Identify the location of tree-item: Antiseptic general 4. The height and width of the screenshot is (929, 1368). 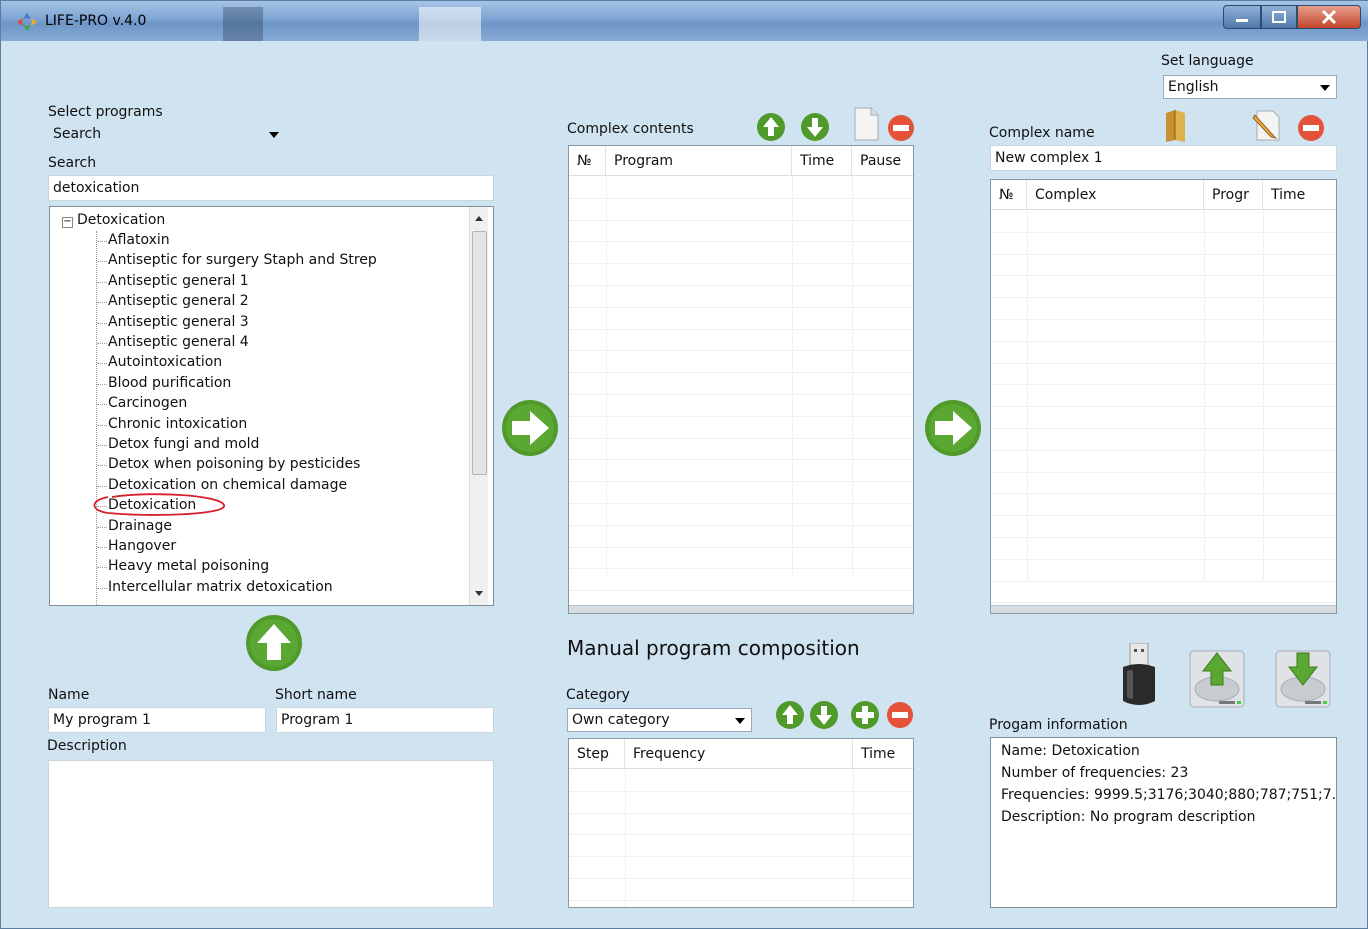
(178, 343).